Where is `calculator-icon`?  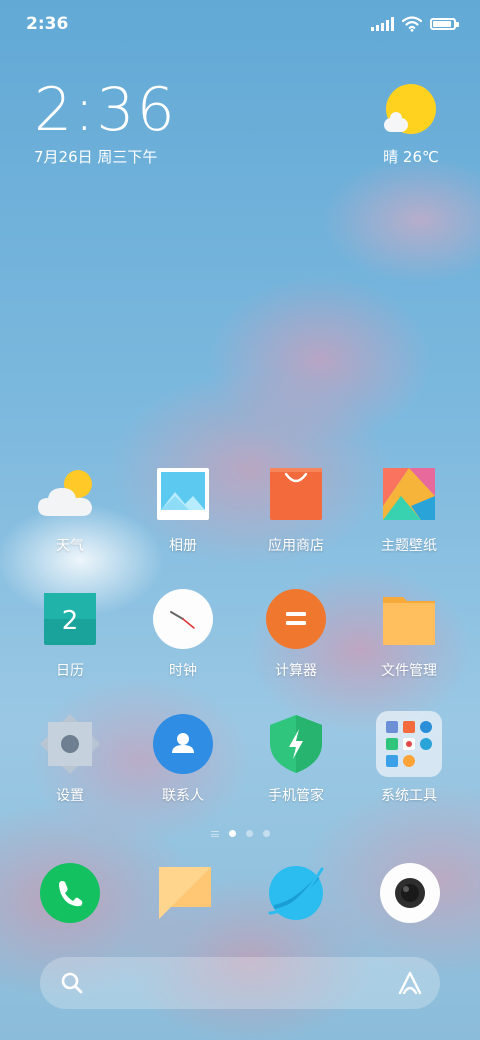
calculator-icon is located at coordinates (296, 619).